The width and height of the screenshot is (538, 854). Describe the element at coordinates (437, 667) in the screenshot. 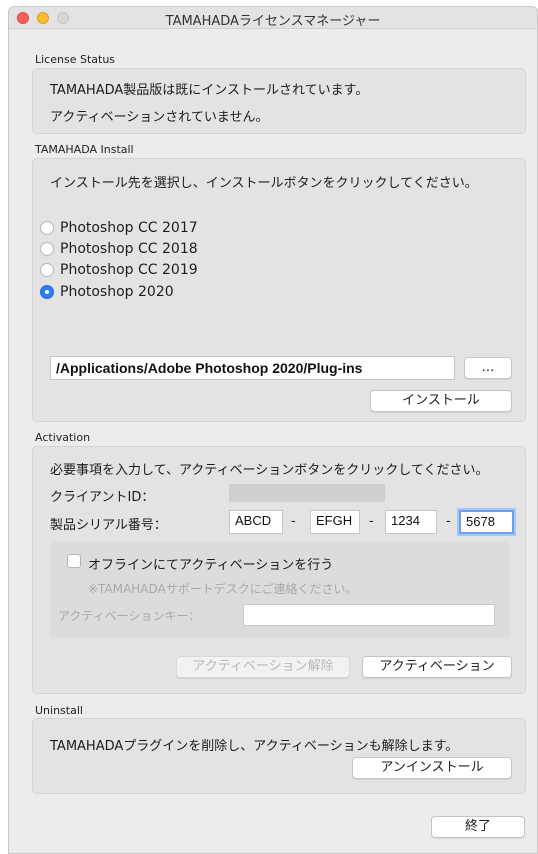

I see `activate-button: アクティベーション` at that location.